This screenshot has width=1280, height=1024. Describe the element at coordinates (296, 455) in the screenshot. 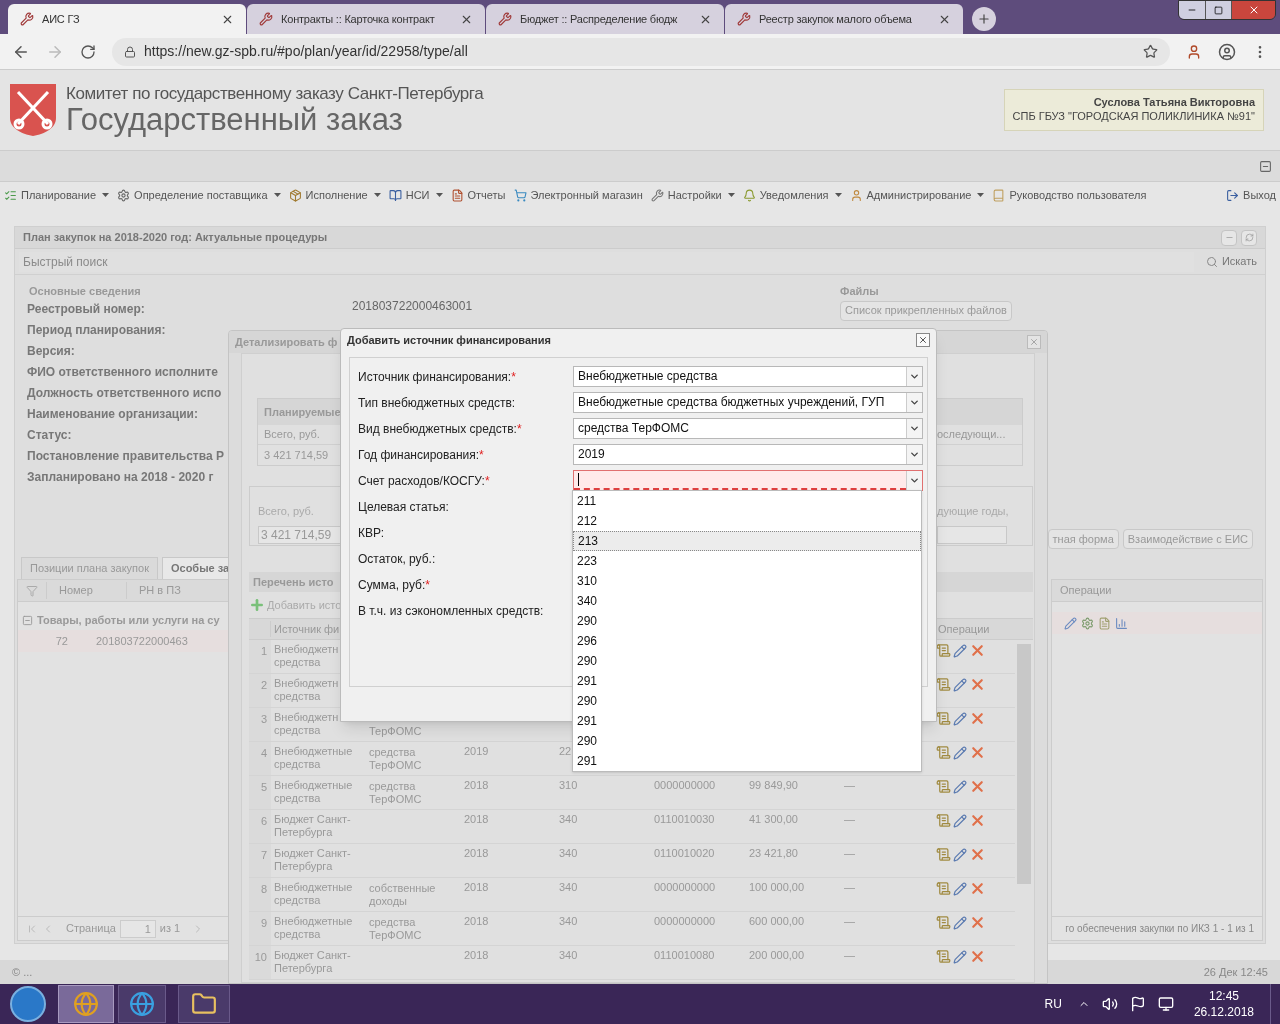

I see `total-value: 3 421 714,59` at that location.